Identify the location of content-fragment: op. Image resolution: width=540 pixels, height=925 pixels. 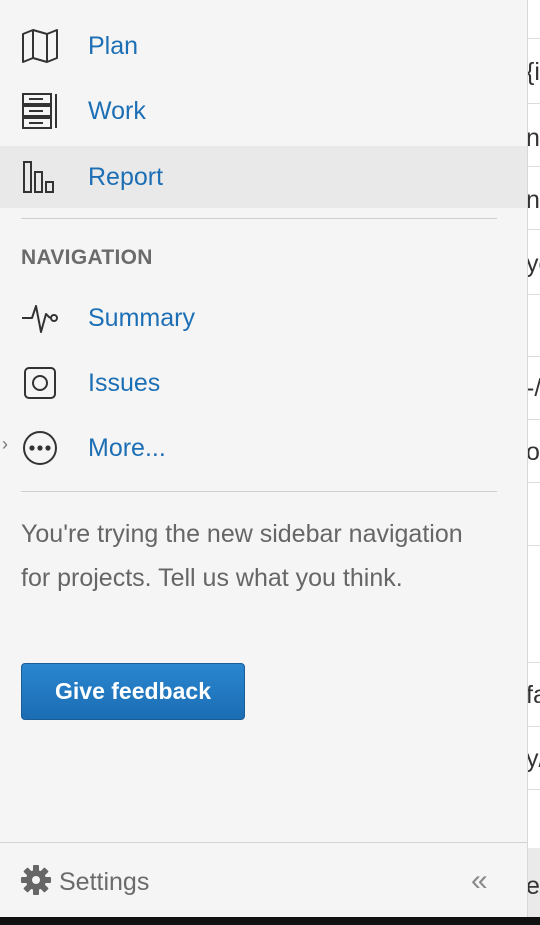
(533, 452).